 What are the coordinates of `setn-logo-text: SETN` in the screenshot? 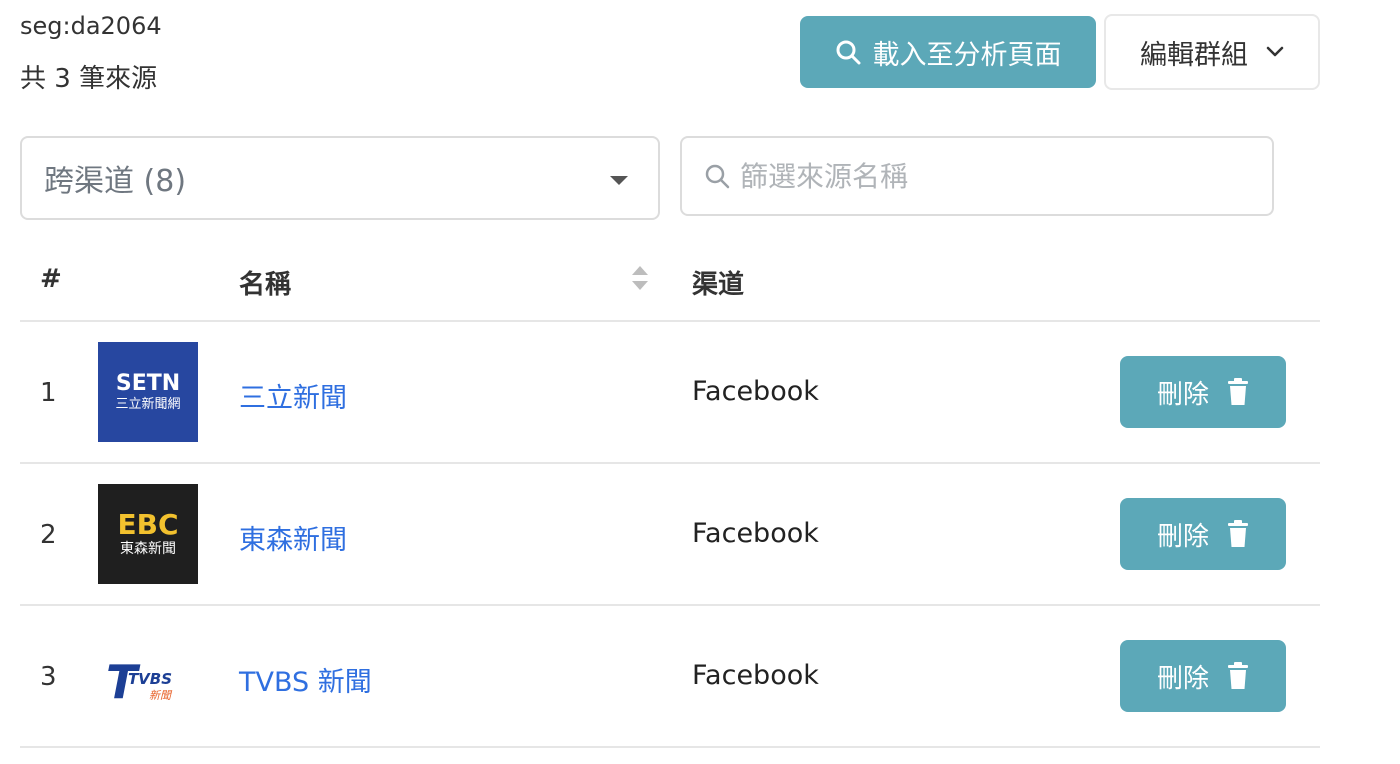 It's located at (148, 383).